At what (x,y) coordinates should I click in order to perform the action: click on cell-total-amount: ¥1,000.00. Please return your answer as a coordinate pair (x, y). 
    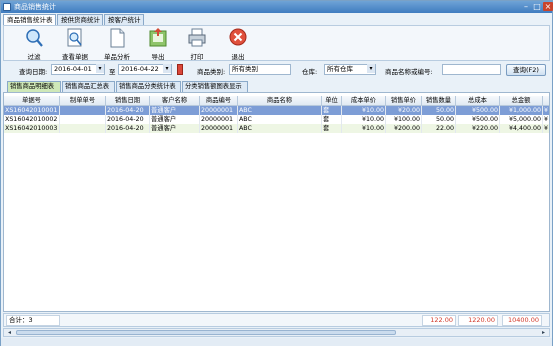
    Looking at the image, I should click on (521, 110).